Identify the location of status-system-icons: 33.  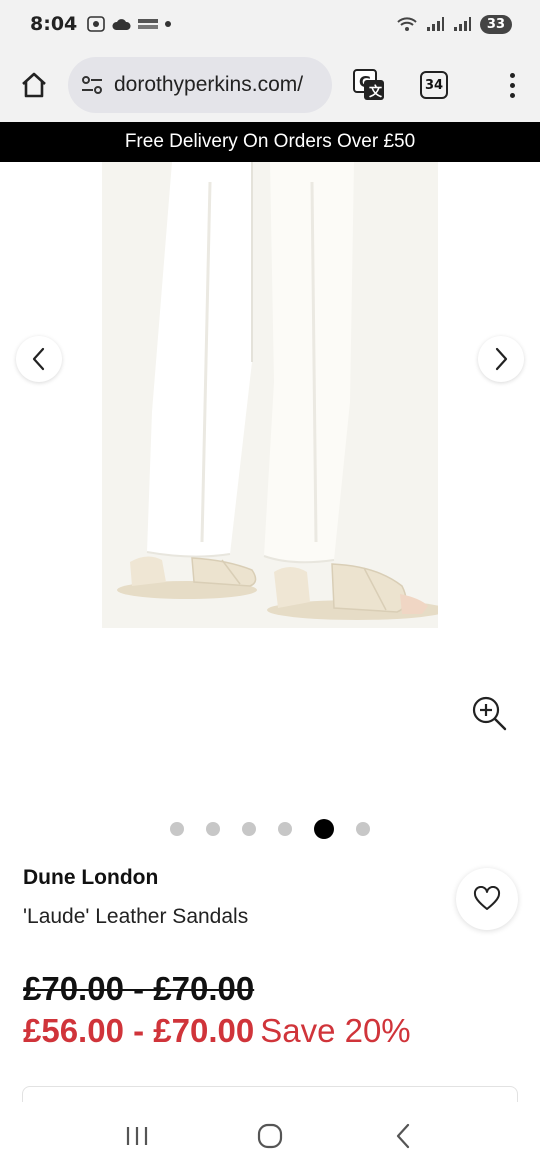
(454, 24).